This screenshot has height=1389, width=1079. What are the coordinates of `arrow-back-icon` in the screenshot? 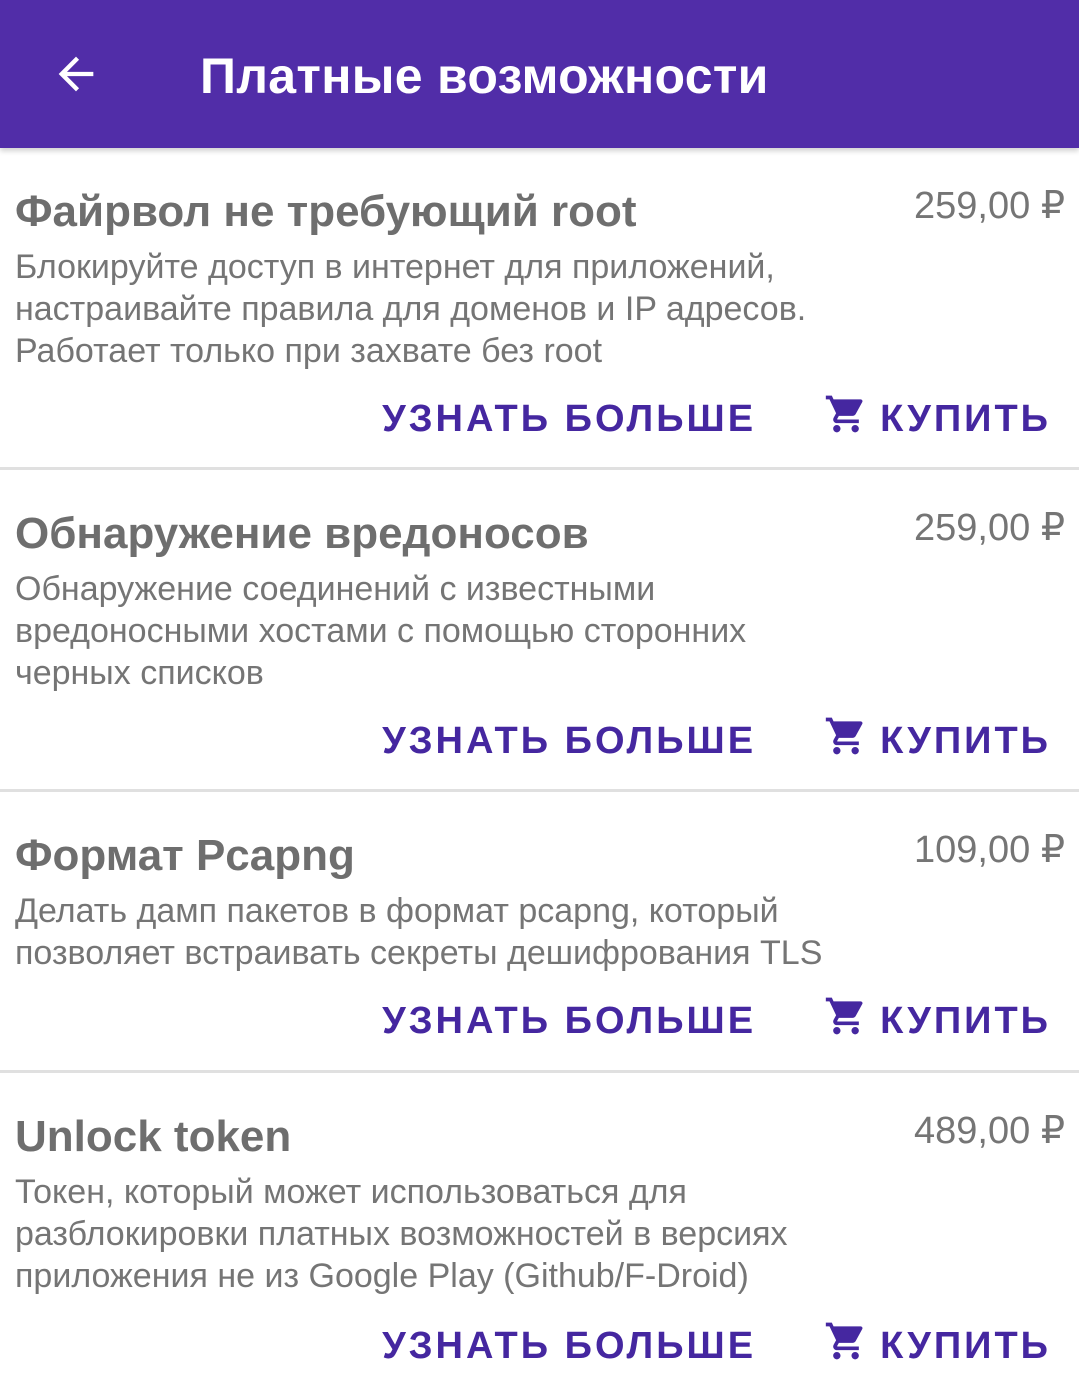 It's located at (76, 74).